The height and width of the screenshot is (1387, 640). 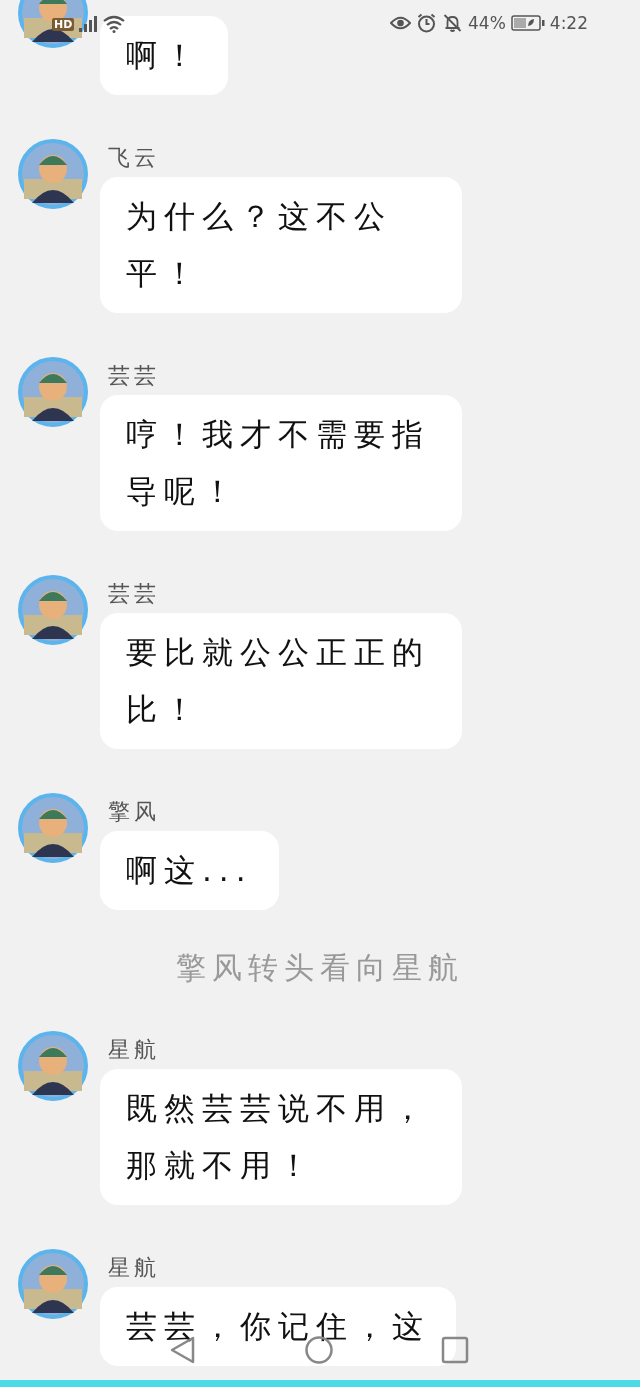 What do you see at coordinates (278, 1326) in the screenshot?
I see `message-bubble: 芸芸，你记住，这` at bounding box center [278, 1326].